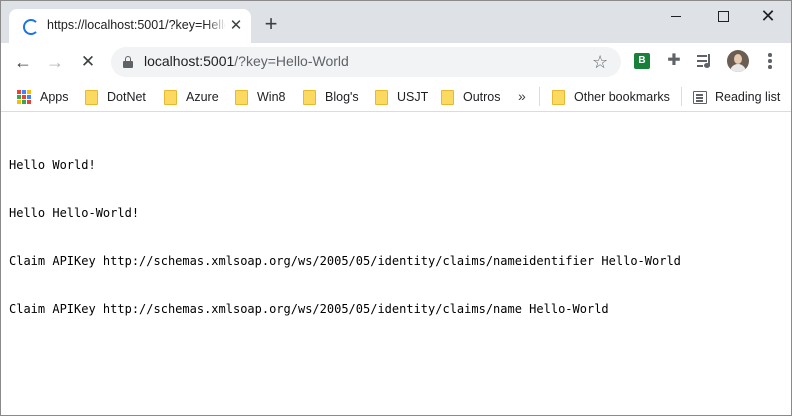 This screenshot has width=792, height=416. What do you see at coordinates (189, 61) in the screenshot?
I see `url-host: localhost:5001` at bounding box center [189, 61].